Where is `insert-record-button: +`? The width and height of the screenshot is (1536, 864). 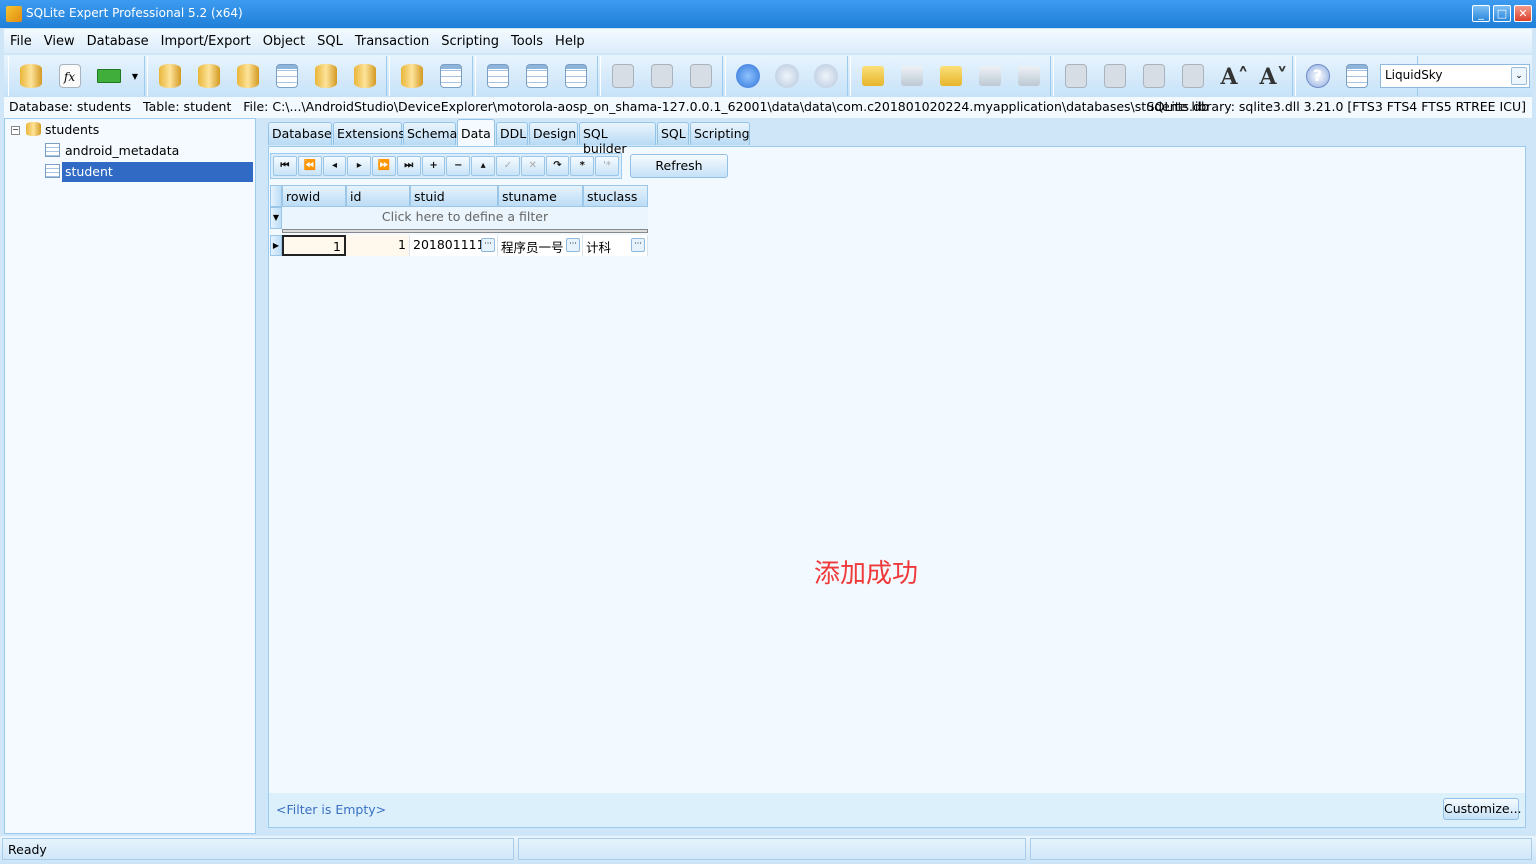
insert-record-button: + is located at coordinates (433, 166).